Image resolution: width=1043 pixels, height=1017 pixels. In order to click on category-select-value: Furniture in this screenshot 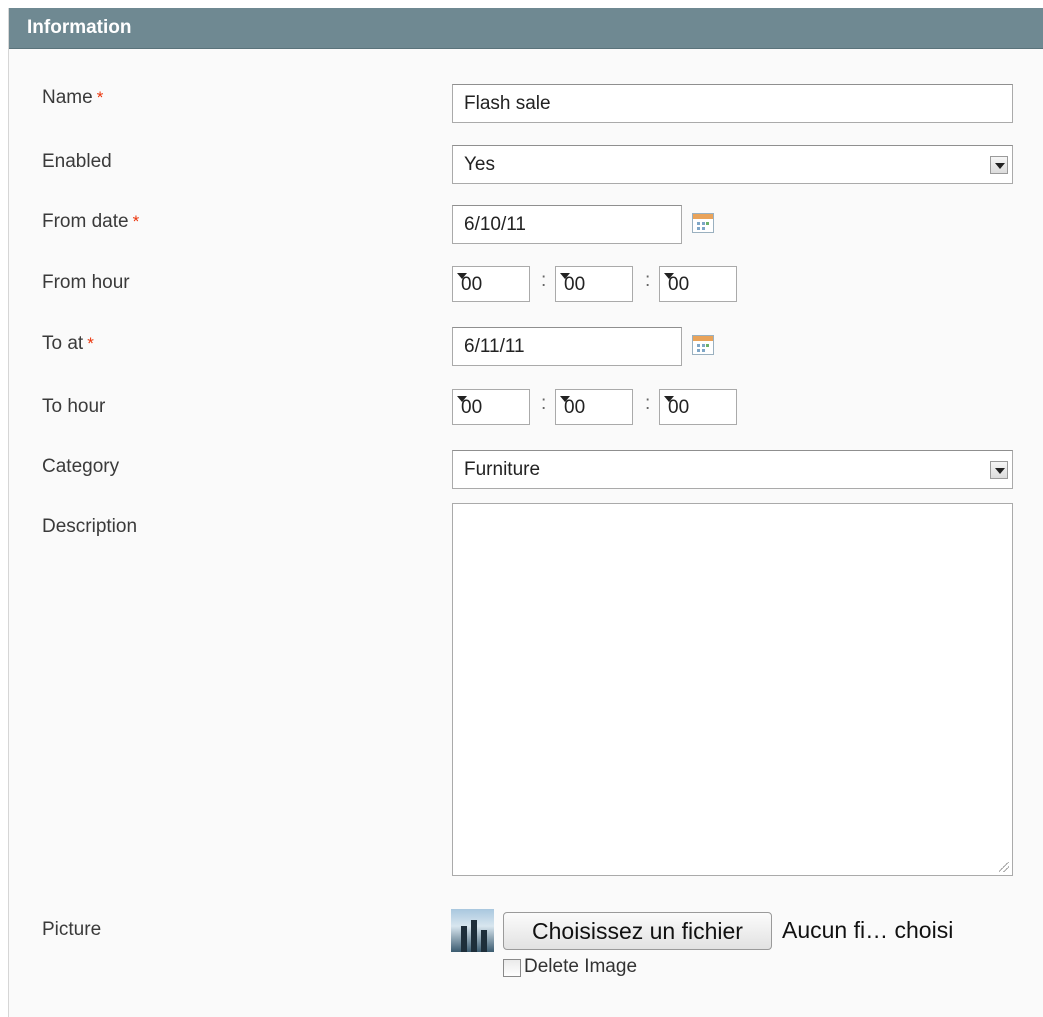, I will do `click(502, 469)`.